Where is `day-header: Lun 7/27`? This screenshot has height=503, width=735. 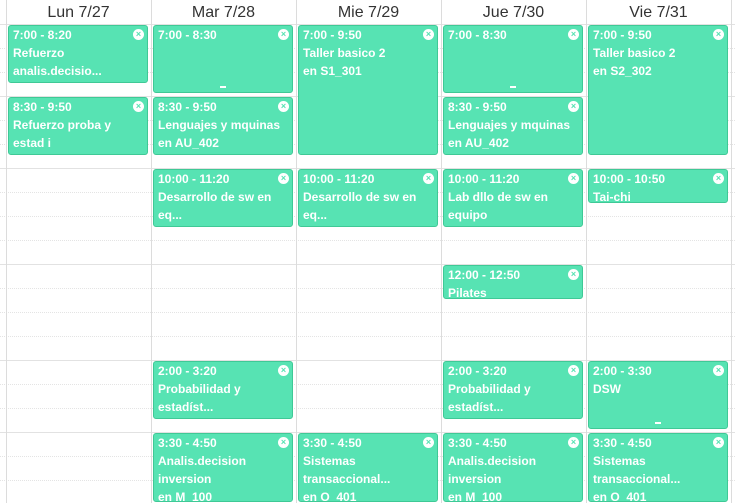 day-header: Lun 7/27 is located at coordinates (78, 12).